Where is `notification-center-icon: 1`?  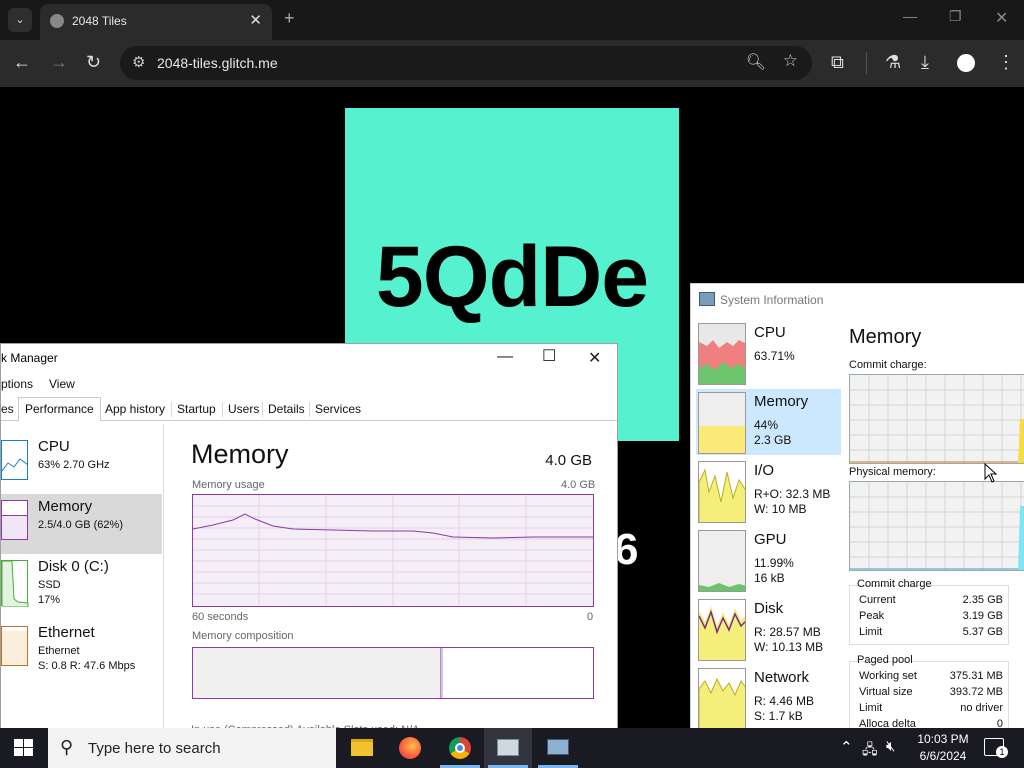 notification-center-icon: 1 is located at coordinates (996, 748).